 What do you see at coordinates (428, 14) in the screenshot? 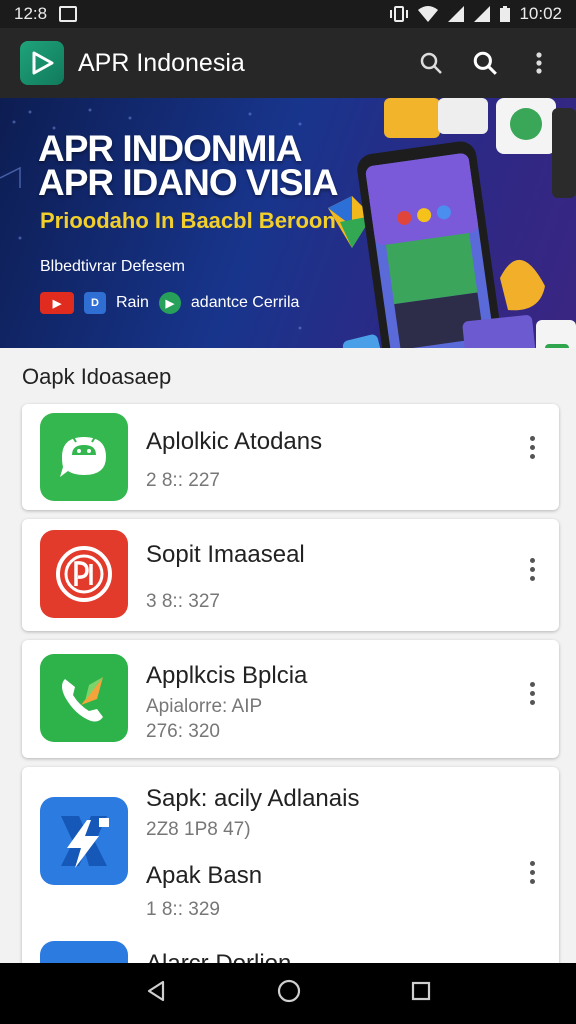
I see `wifi-icon` at bounding box center [428, 14].